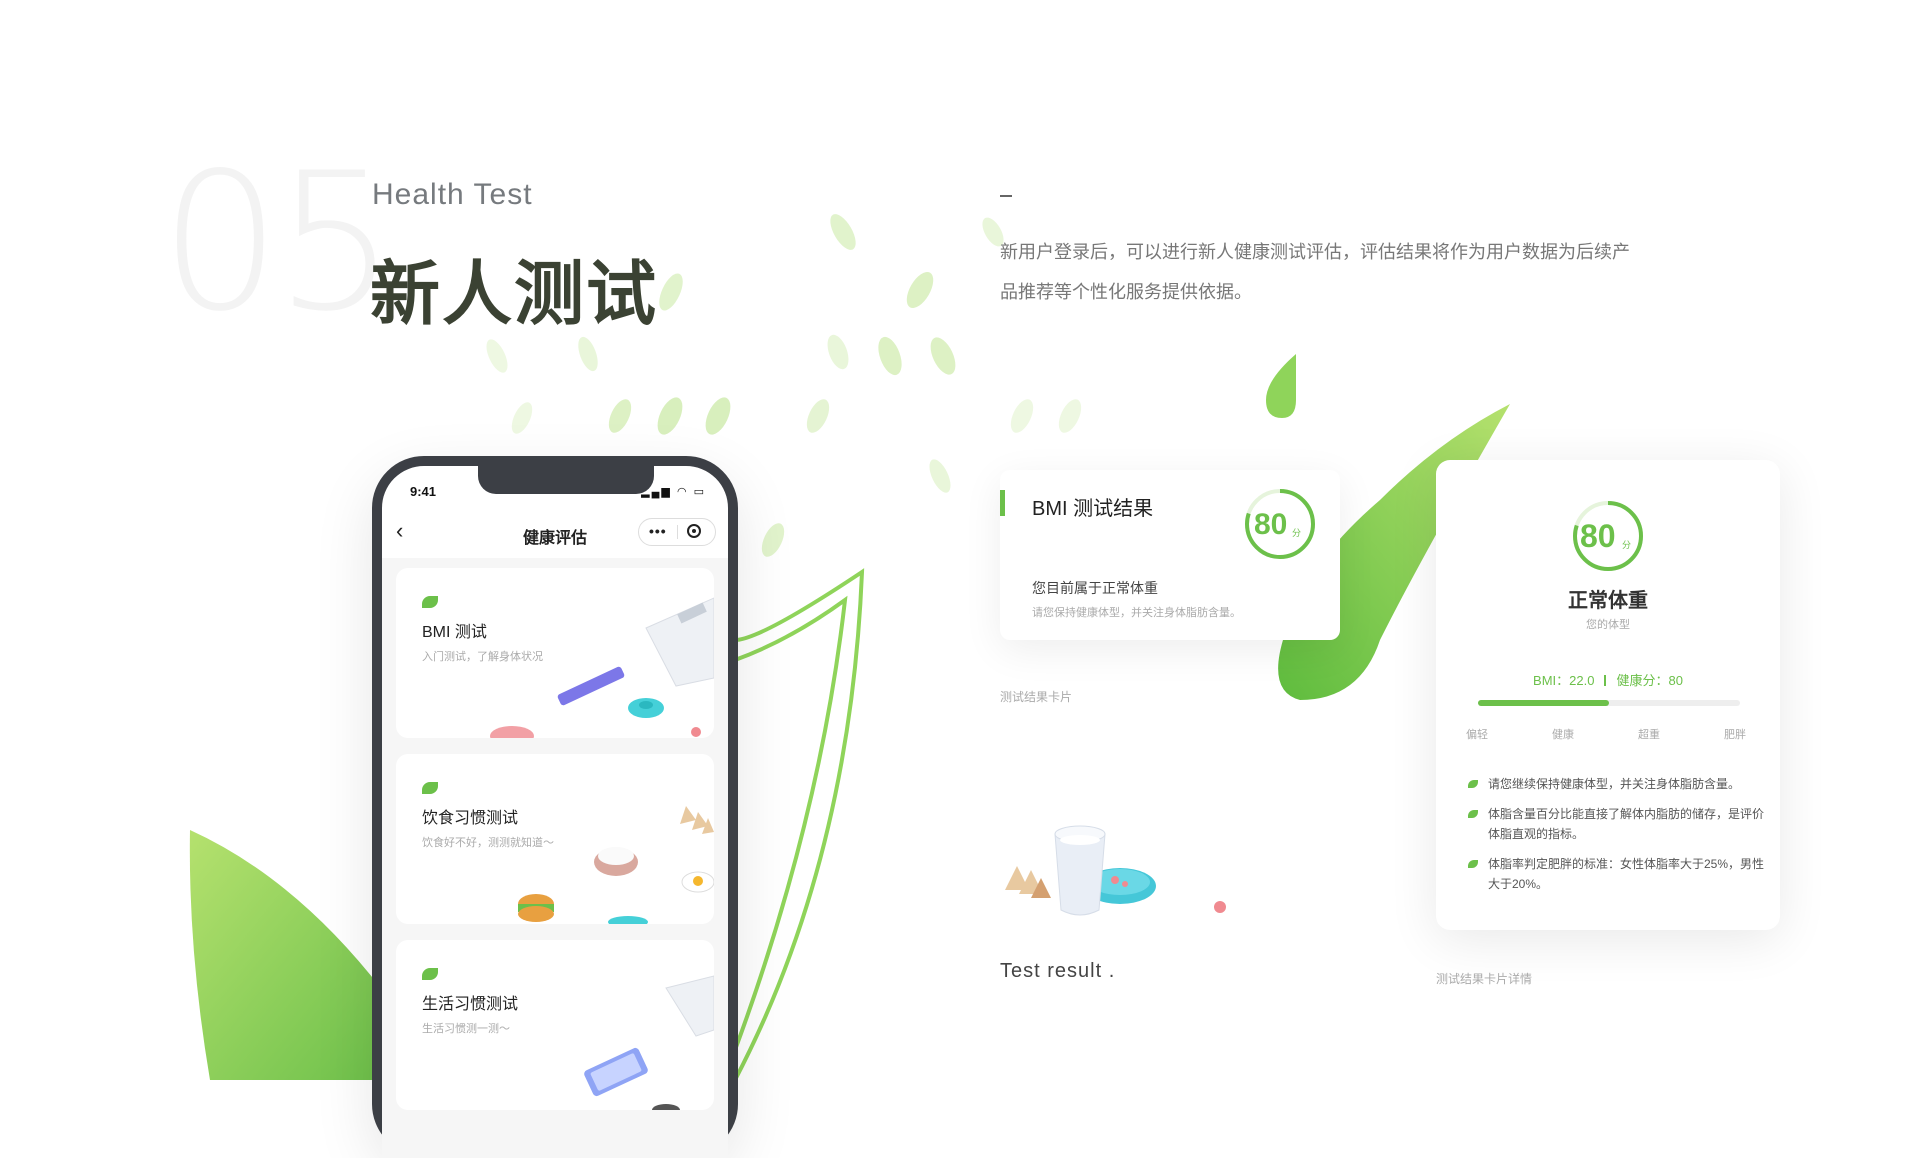  I want to click on bmi-card-caption: 测试结果卡片, so click(1036, 697).